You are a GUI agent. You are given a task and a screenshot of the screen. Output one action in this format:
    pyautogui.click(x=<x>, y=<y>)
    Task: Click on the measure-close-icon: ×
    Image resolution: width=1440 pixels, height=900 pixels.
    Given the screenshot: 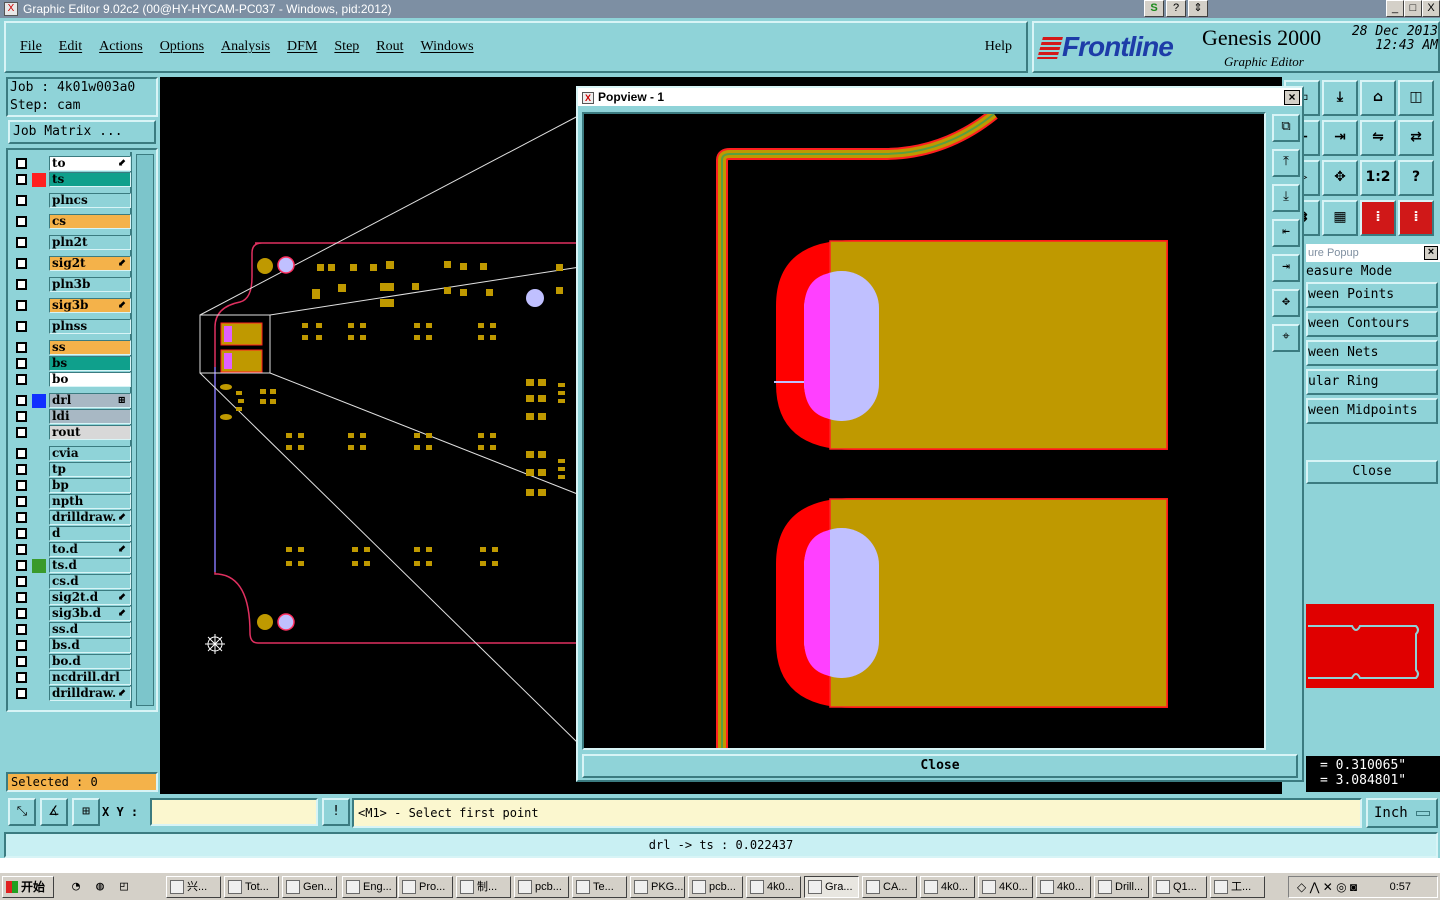 What is the action you would take?
    pyautogui.click(x=1431, y=253)
    